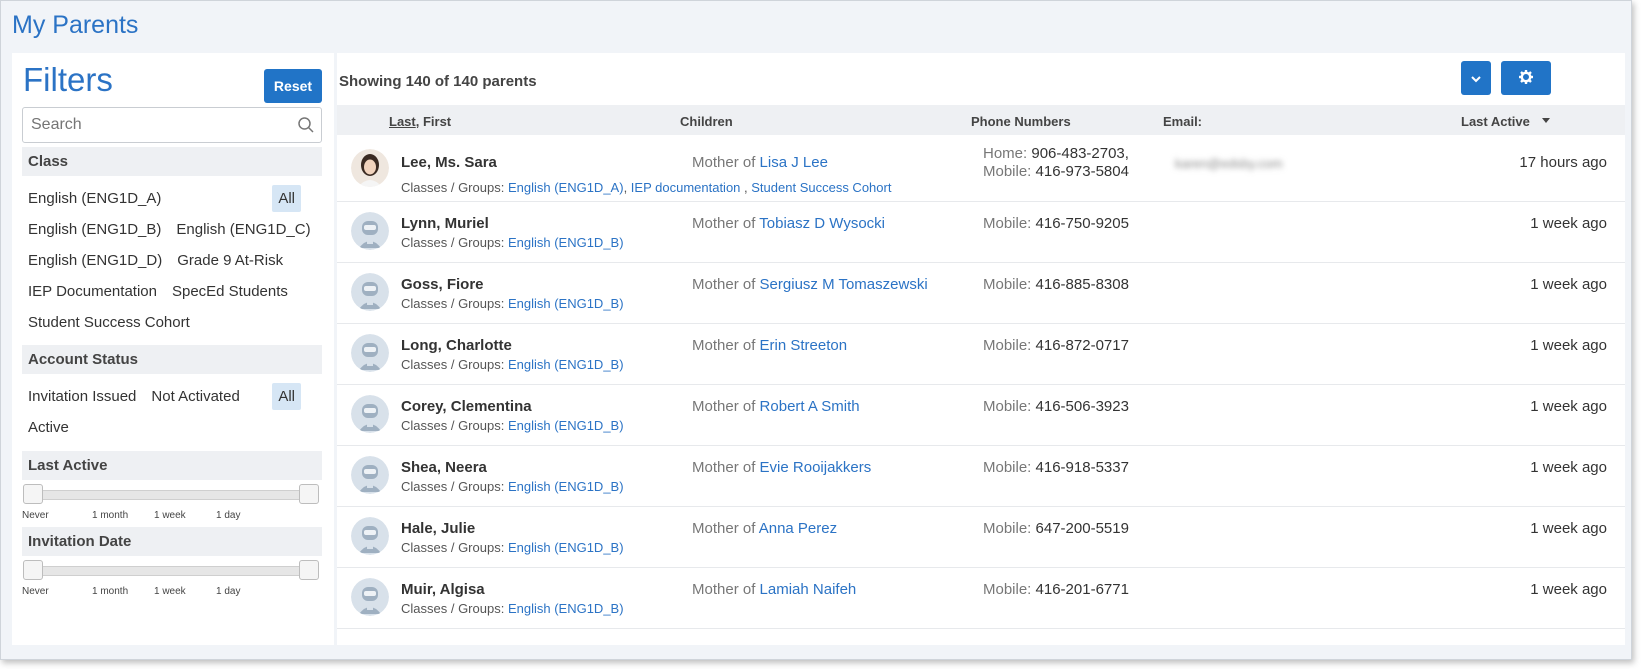  I want to click on child-relation: Mother of Robert A Smith, so click(776, 406).